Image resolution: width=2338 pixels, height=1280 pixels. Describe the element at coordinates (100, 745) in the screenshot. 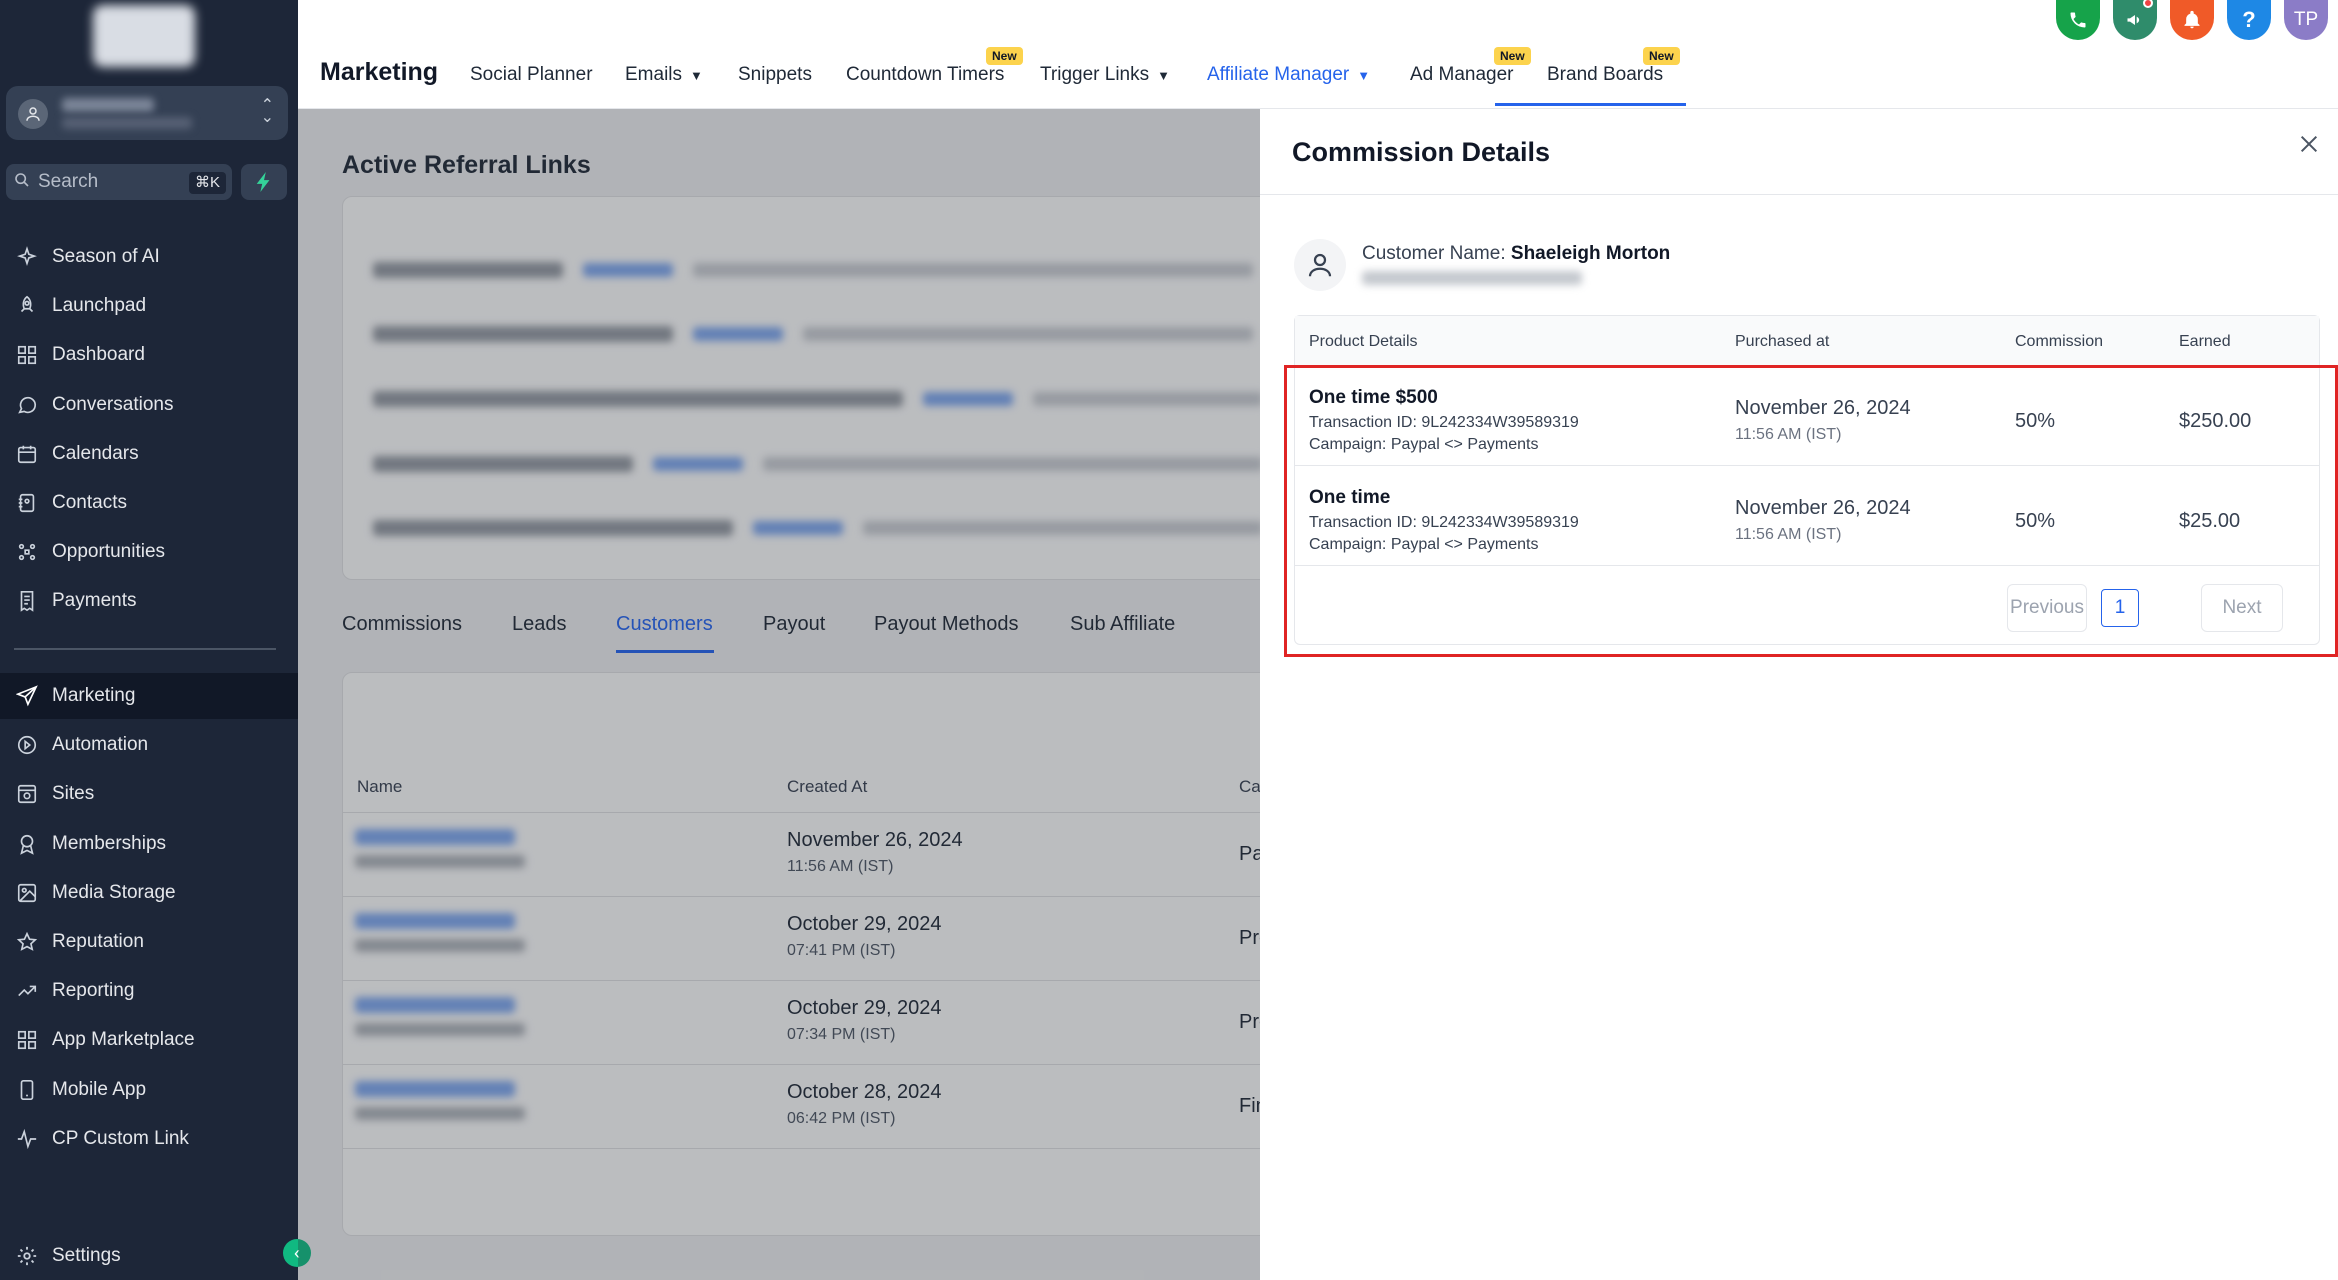

I see `sidebar-item-label: Automation` at that location.